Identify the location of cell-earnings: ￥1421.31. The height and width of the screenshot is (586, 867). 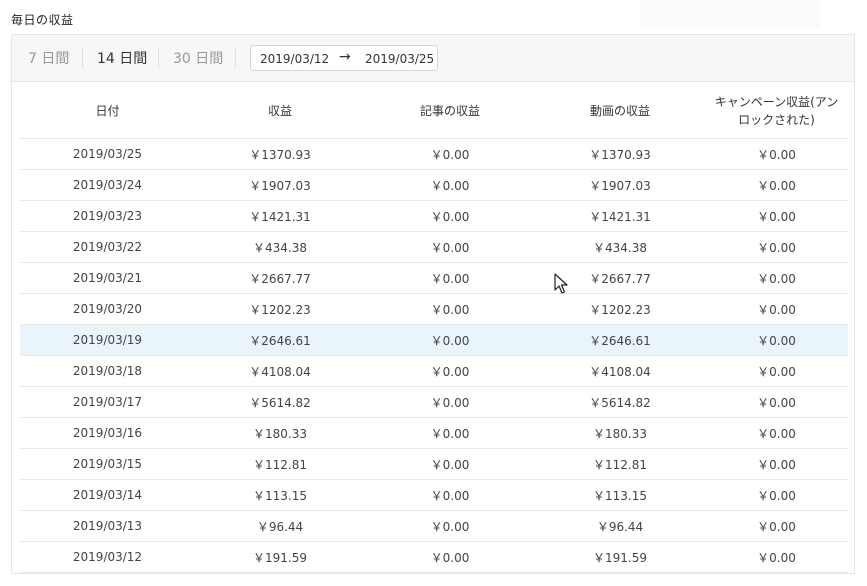
(280, 216).